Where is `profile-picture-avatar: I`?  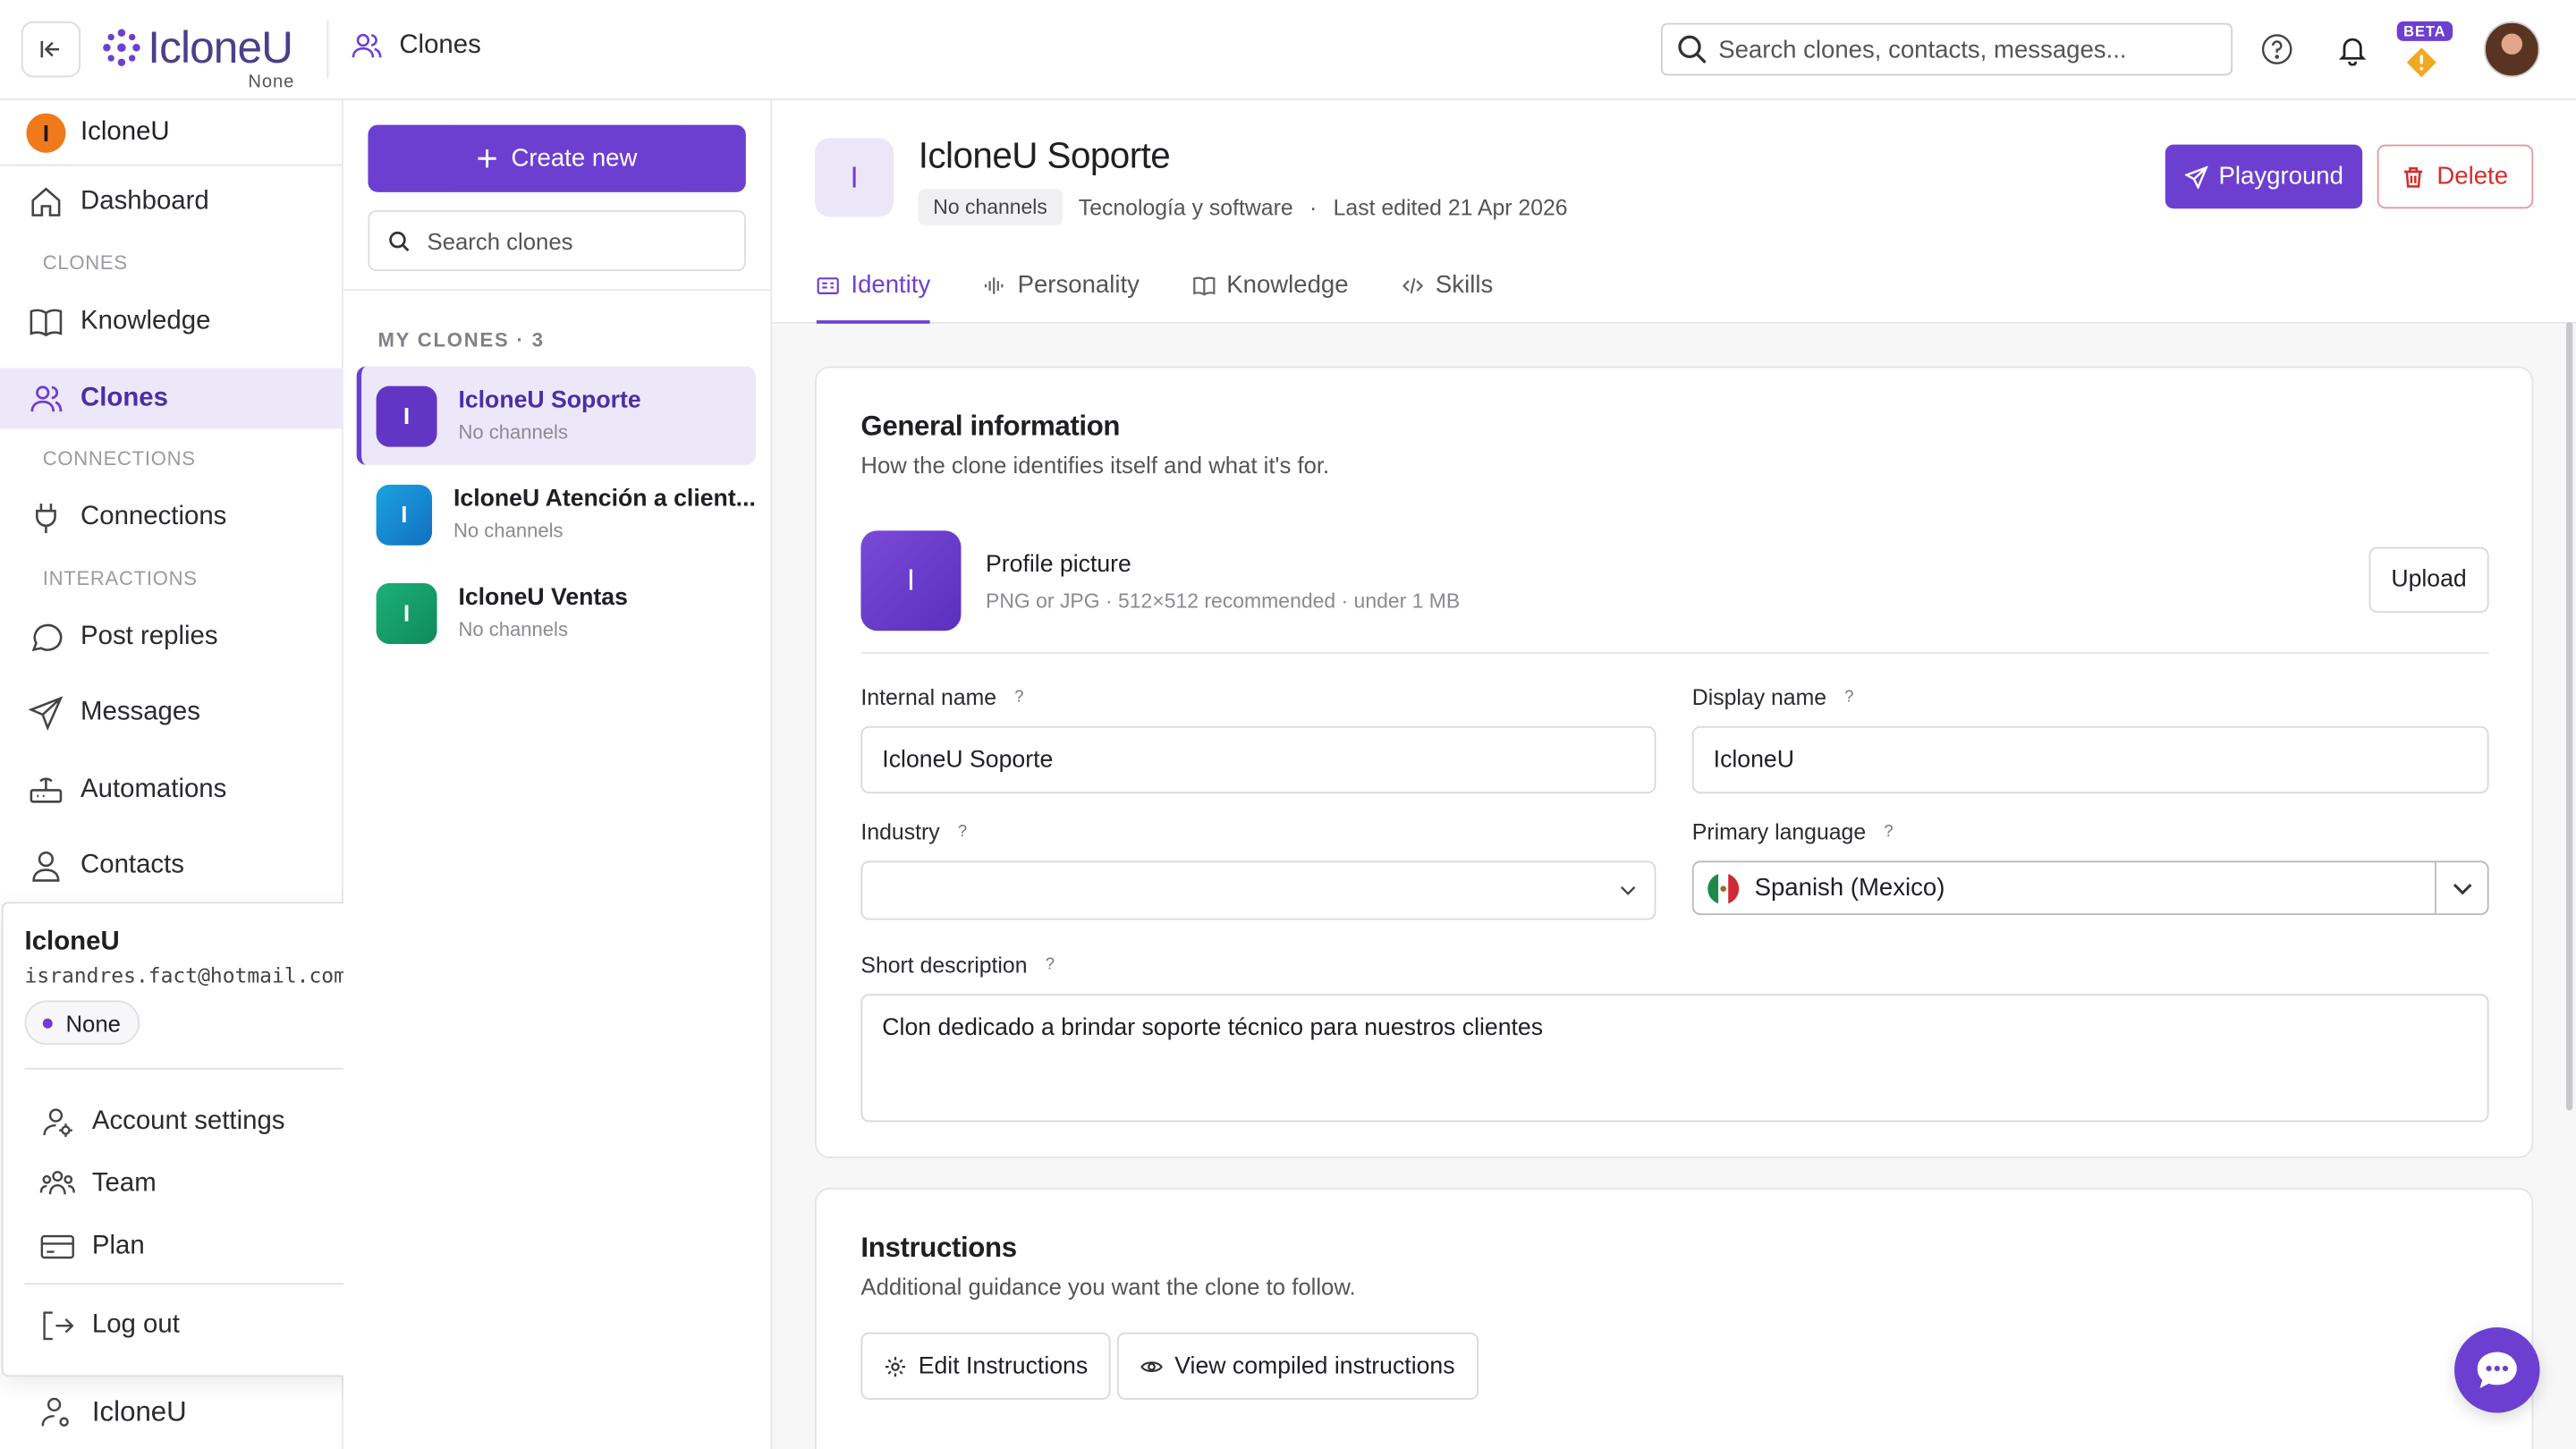
profile-picture-avatar: I is located at coordinates (911, 580).